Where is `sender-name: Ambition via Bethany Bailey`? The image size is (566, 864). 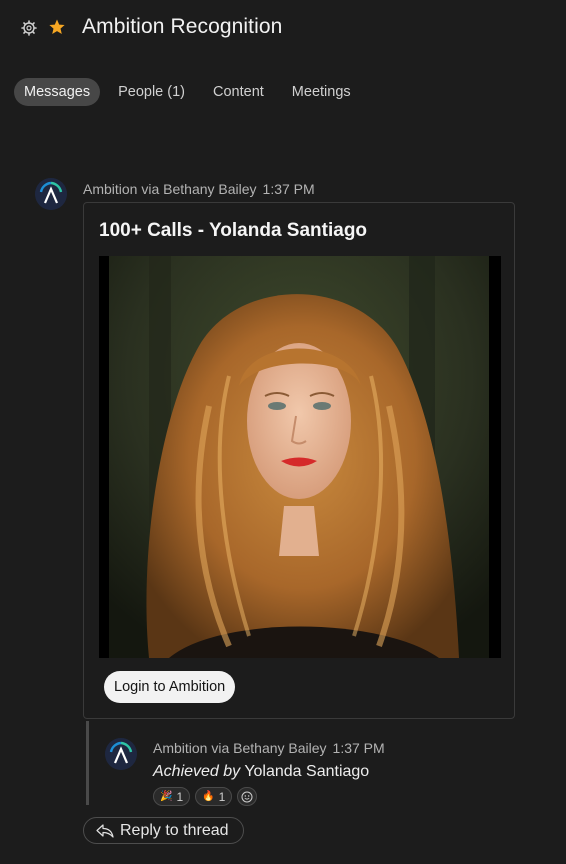
sender-name: Ambition via Bethany Bailey is located at coordinates (170, 189).